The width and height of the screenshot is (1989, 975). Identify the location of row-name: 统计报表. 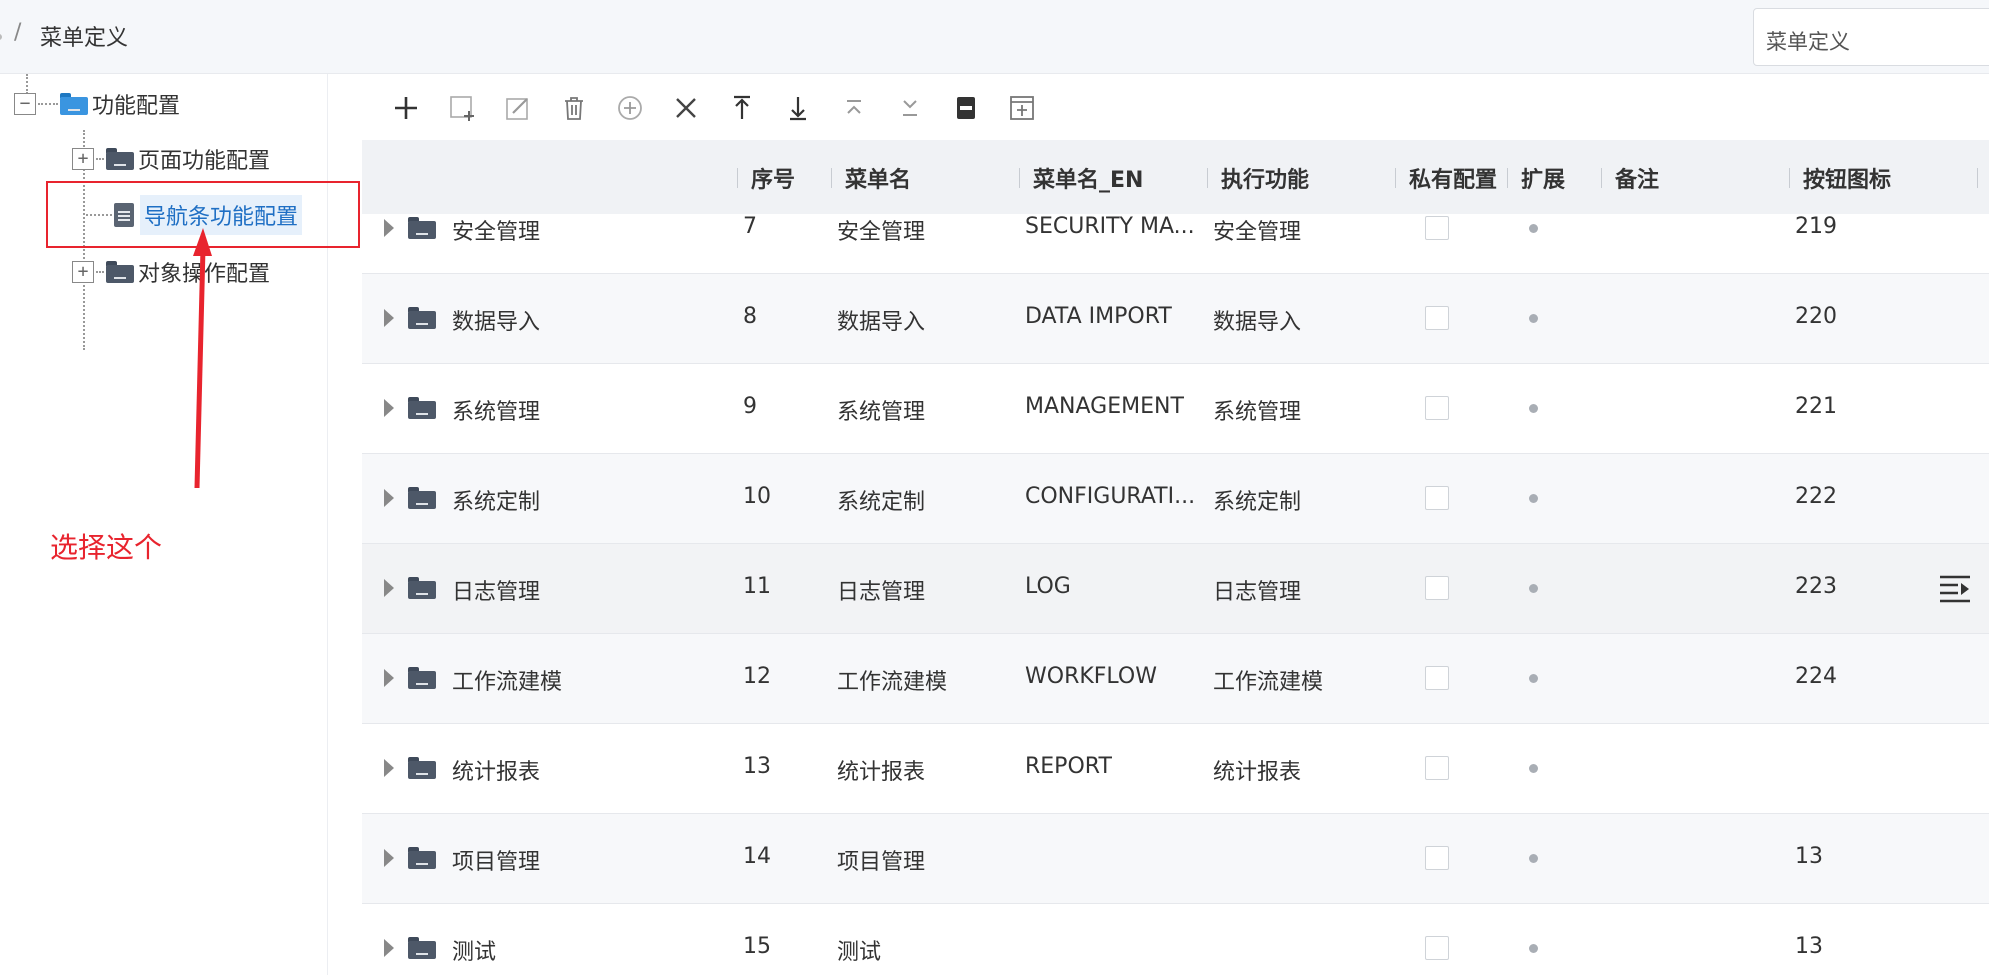
(496, 772).